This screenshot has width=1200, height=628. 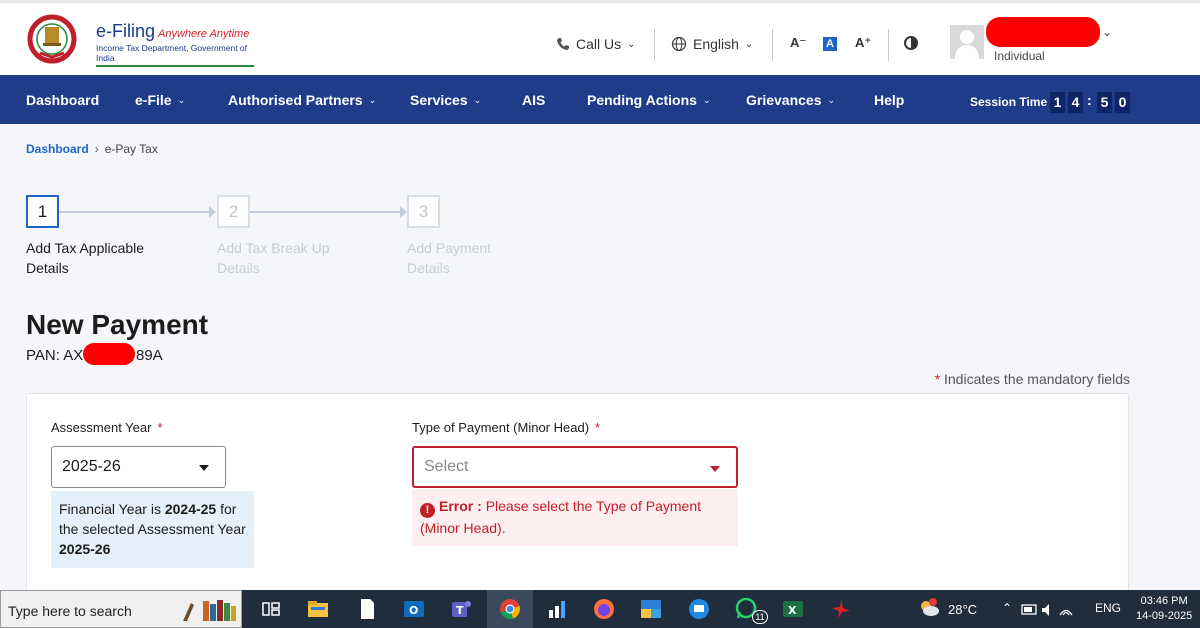 I want to click on nav-item-help: Help, so click(x=889, y=100).